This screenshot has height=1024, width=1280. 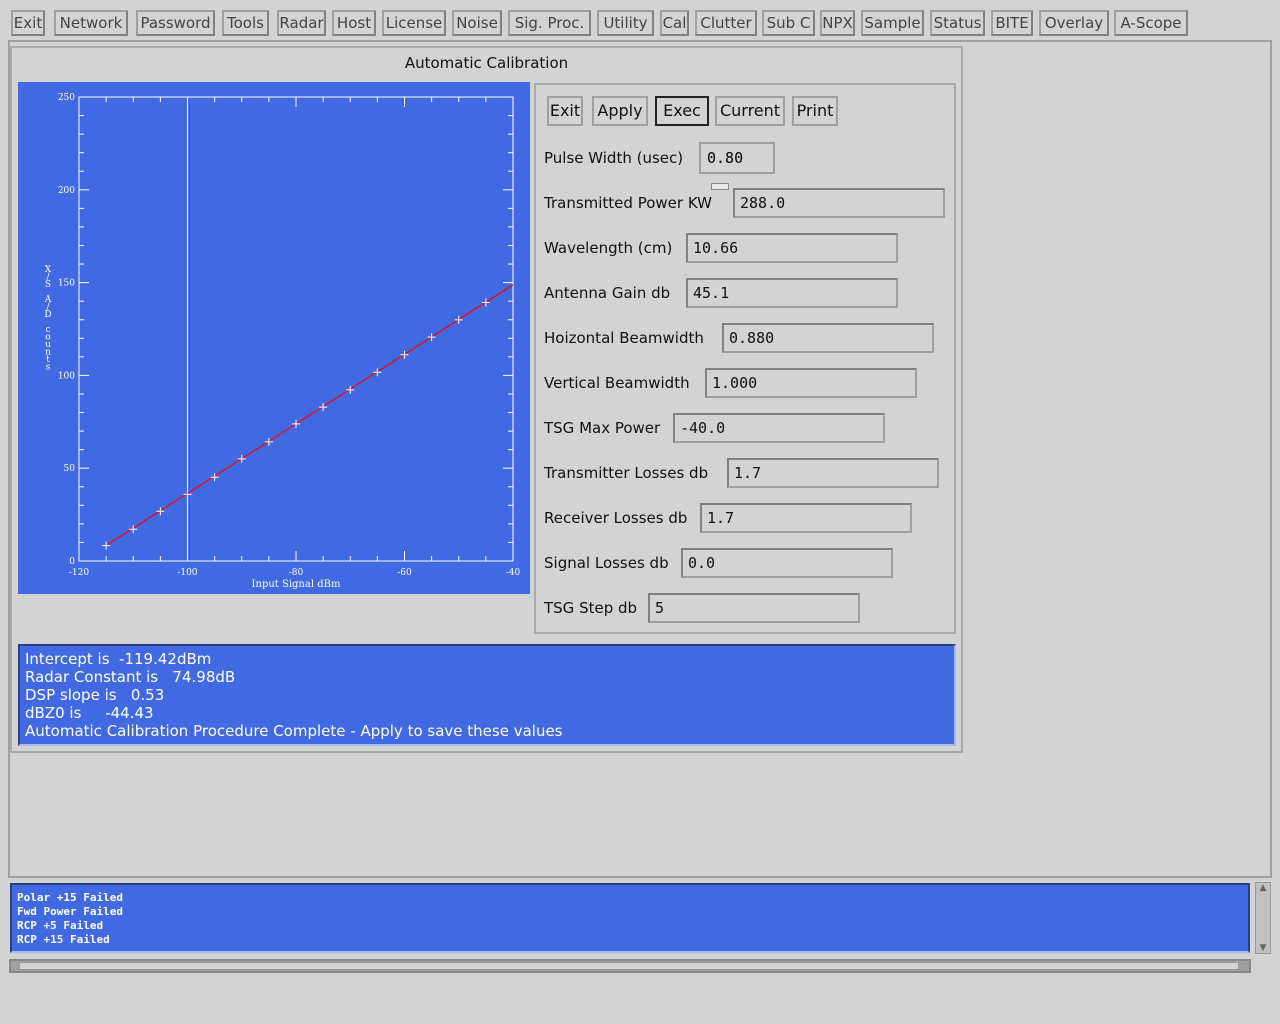 What do you see at coordinates (354, 23) in the screenshot?
I see `menu-host-button: Host` at bounding box center [354, 23].